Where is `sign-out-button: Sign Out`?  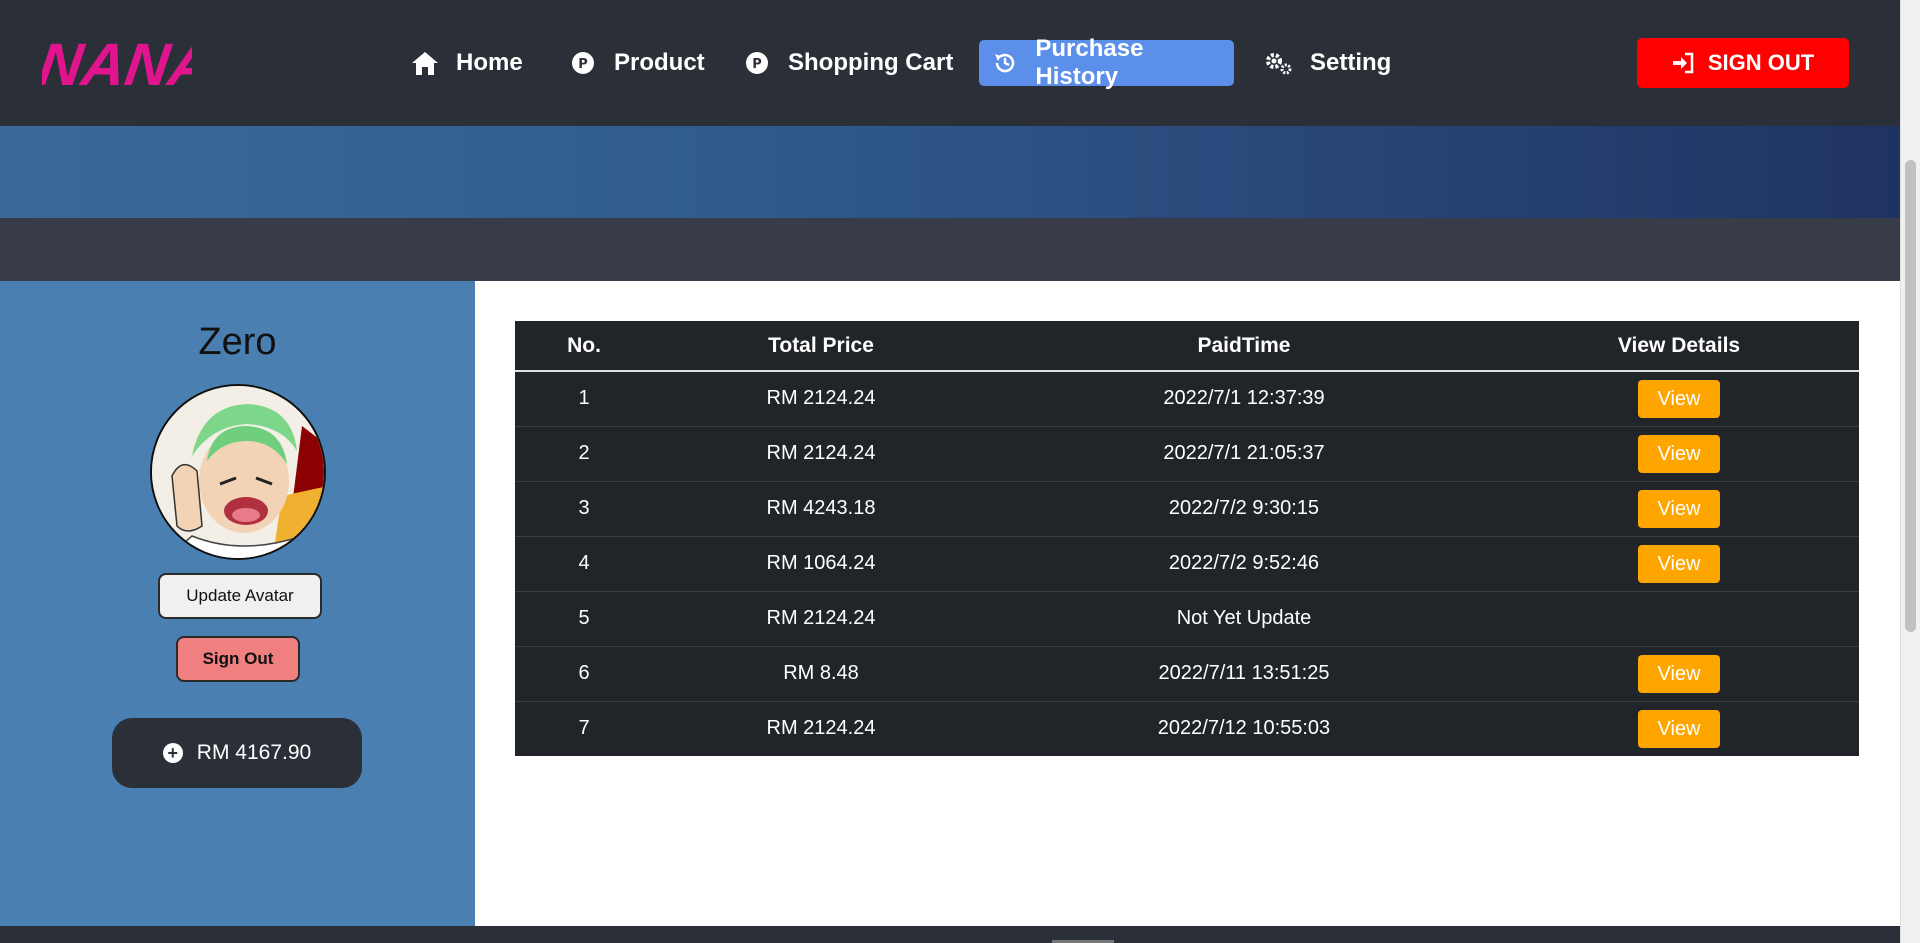
sign-out-button: Sign Out is located at coordinates (238, 659).